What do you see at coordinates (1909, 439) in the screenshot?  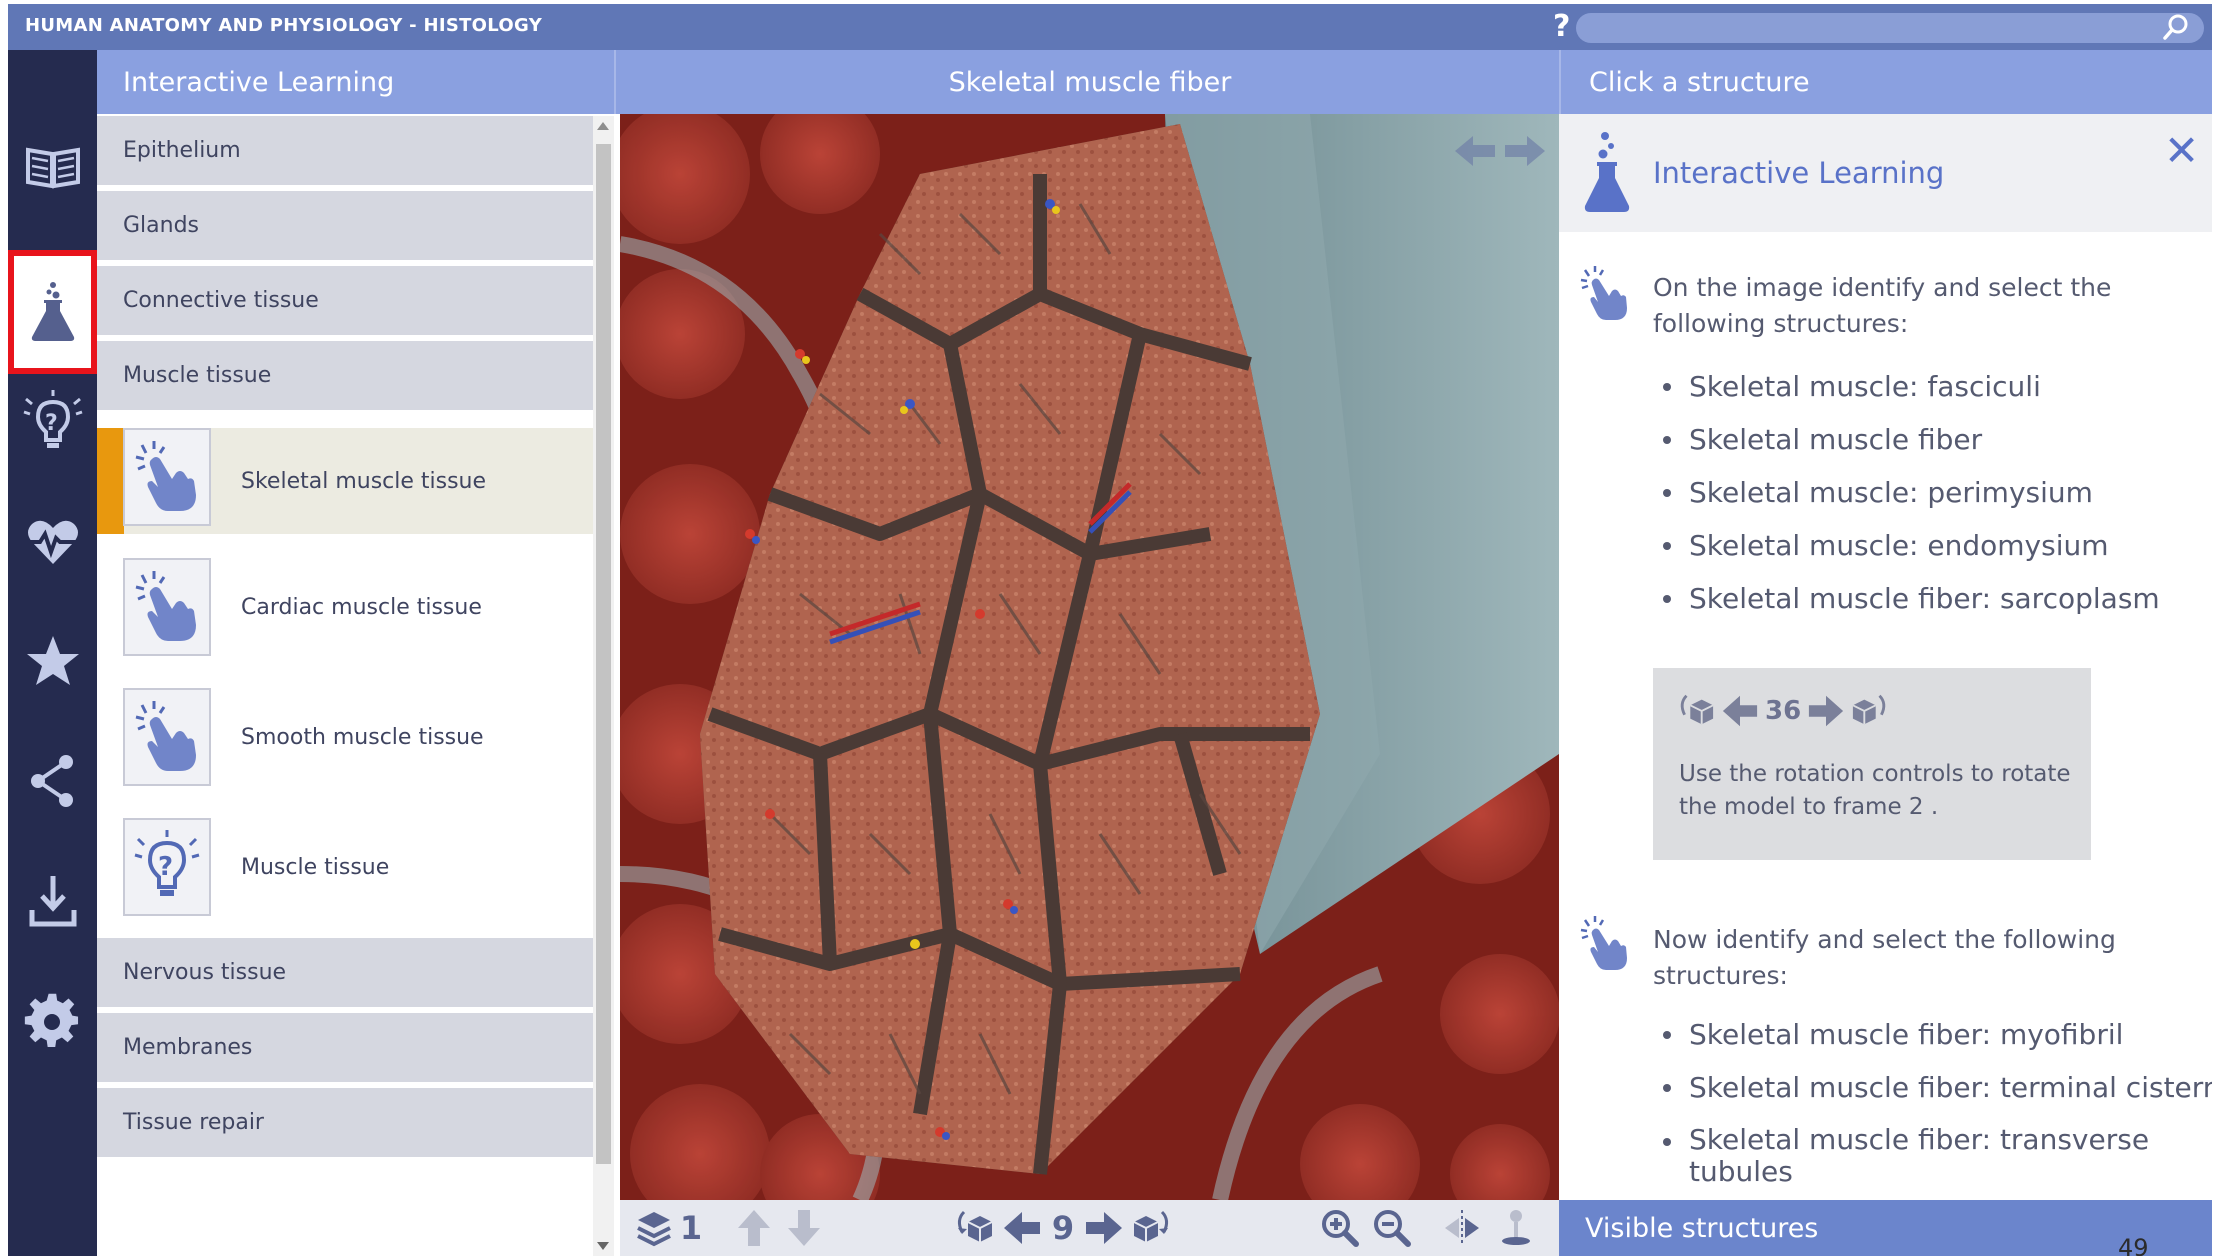 I see `structure-item: Skeletal muscle fiber` at bounding box center [1909, 439].